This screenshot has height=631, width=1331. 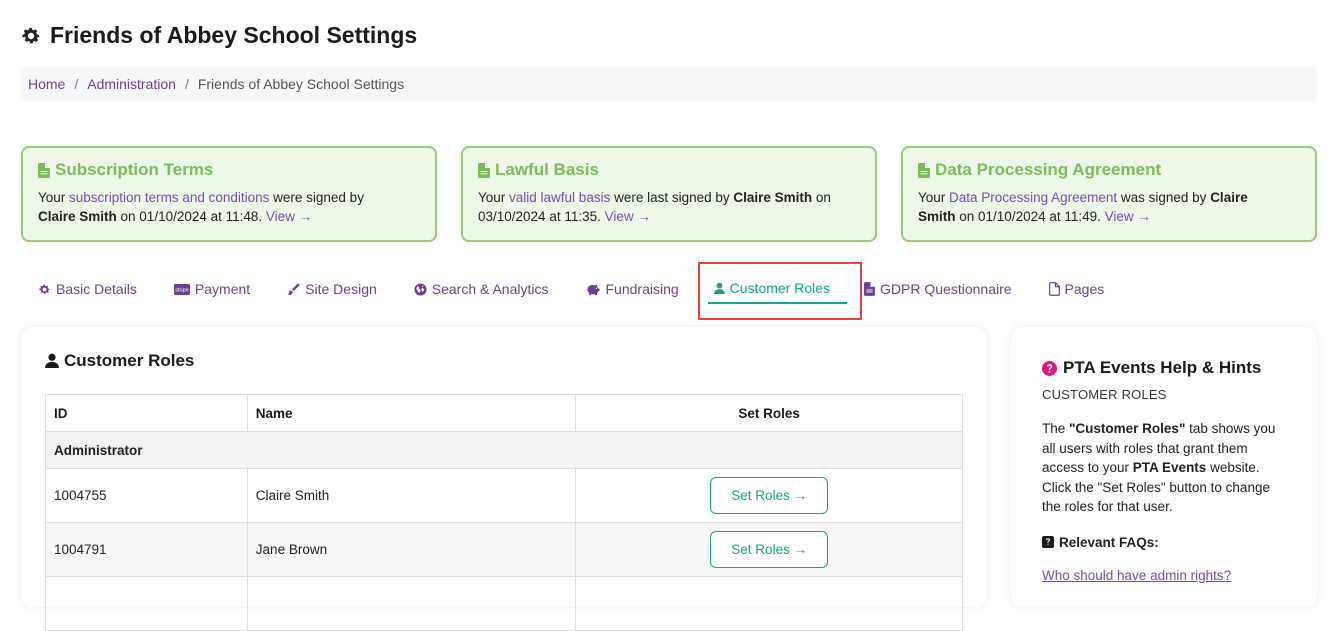 What do you see at coordinates (769, 413) in the screenshot?
I see `column-set-roles: Set Roles` at bounding box center [769, 413].